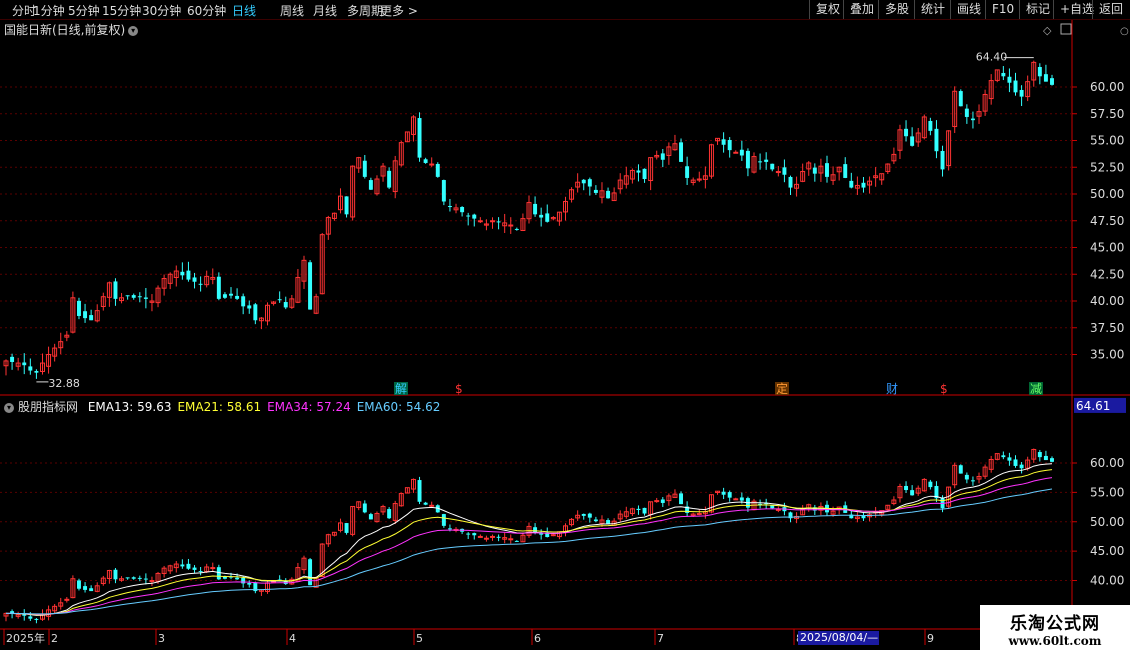  I want to click on event-marker-0: 解, so click(401, 389).